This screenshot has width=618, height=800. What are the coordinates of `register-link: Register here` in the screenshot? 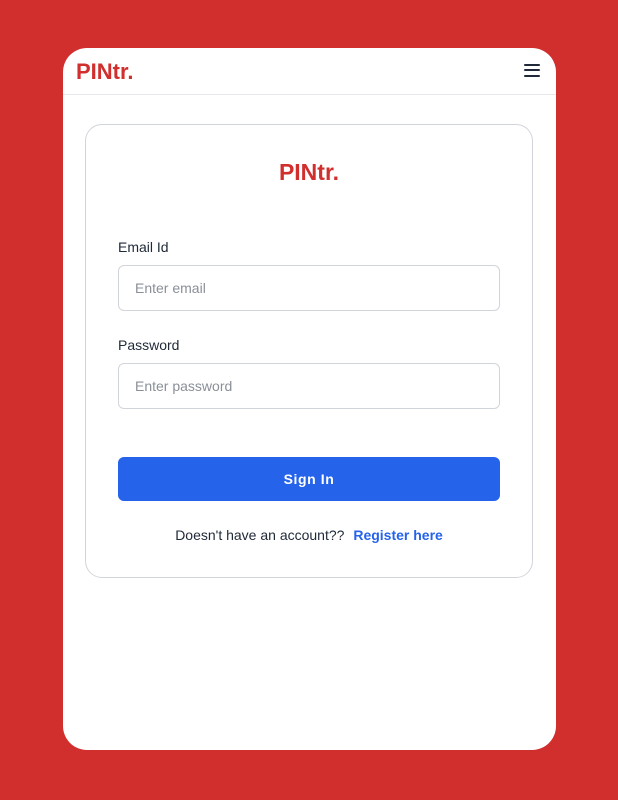 It's located at (397, 535).